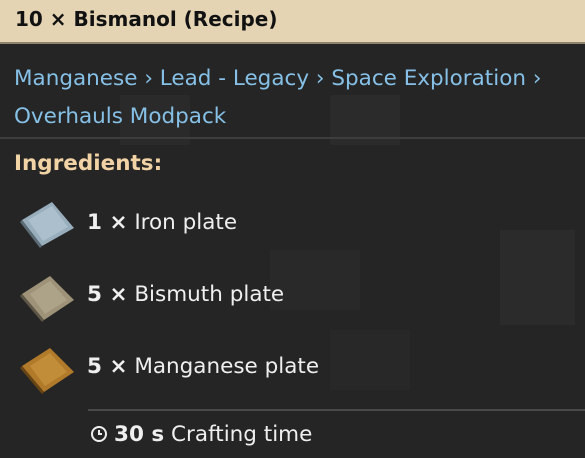 The height and width of the screenshot is (458, 585). What do you see at coordinates (47, 299) in the screenshot?
I see `bismuth-plate-icon` at bounding box center [47, 299].